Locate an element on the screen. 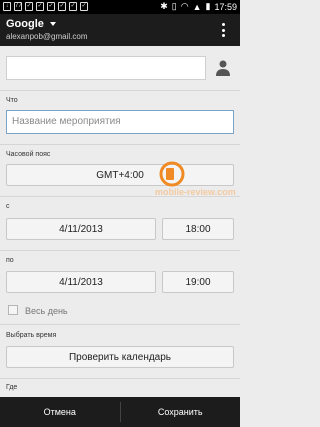 This screenshot has width=320, height=427. account-name: Google is located at coordinates (25, 24).